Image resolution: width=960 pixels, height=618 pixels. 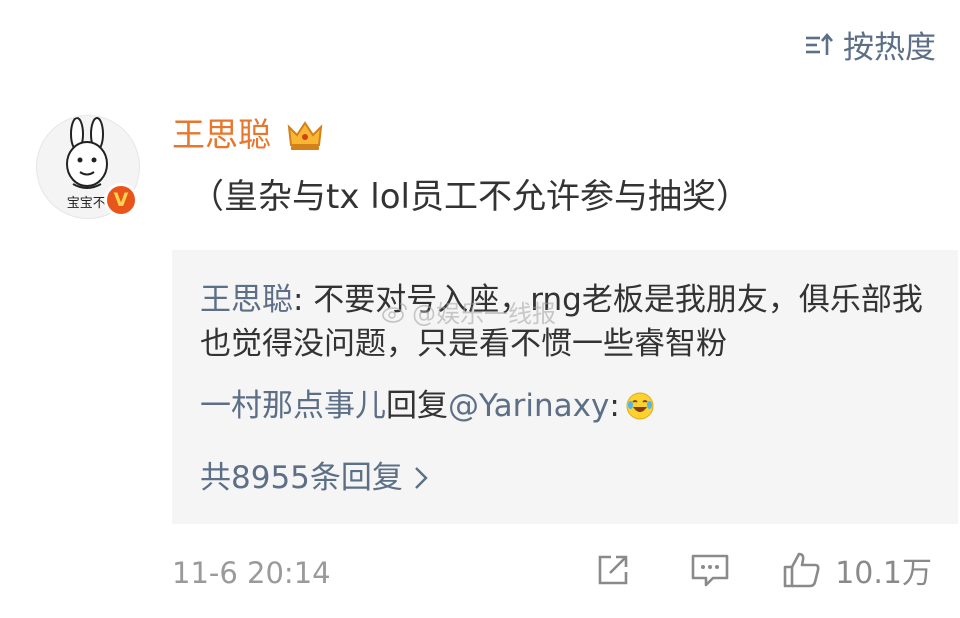 I want to click on like-button: 10.1万, so click(x=856, y=570).